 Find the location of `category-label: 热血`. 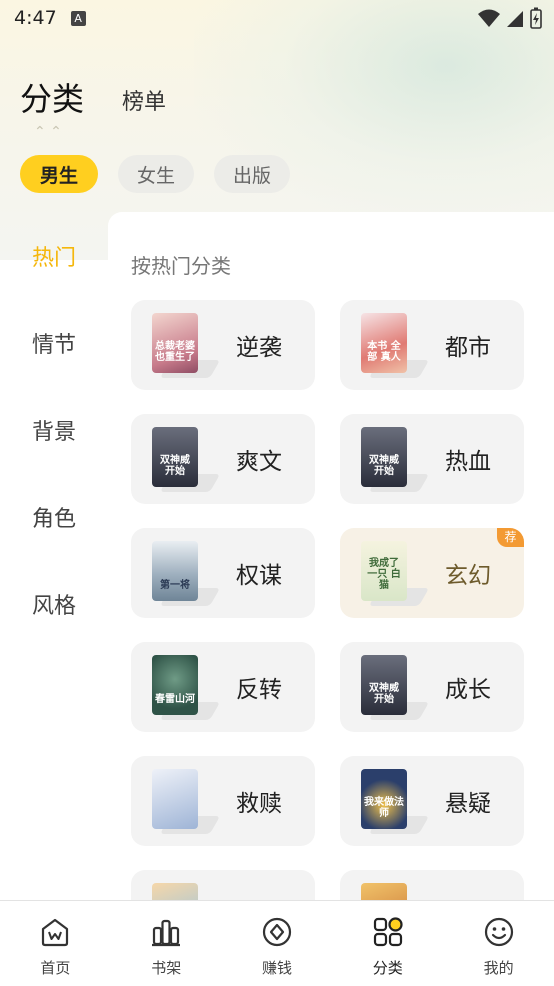

category-label: 热血 is located at coordinates (468, 462).